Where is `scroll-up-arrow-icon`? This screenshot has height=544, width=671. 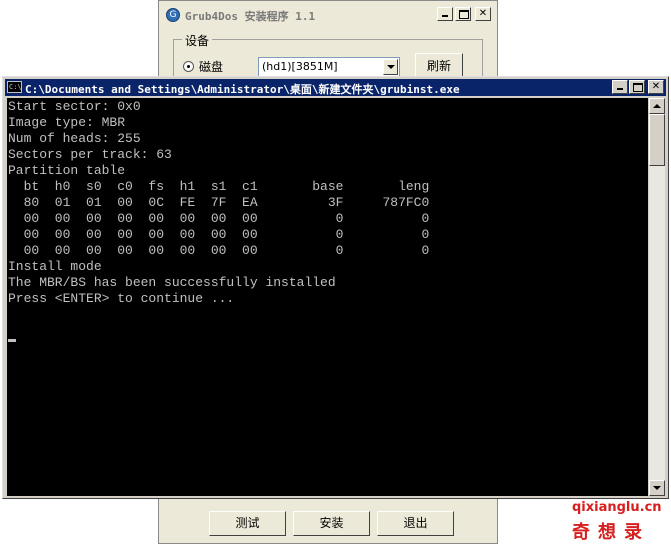 scroll-up-arrow-icon is located at coordinates (657, 106).